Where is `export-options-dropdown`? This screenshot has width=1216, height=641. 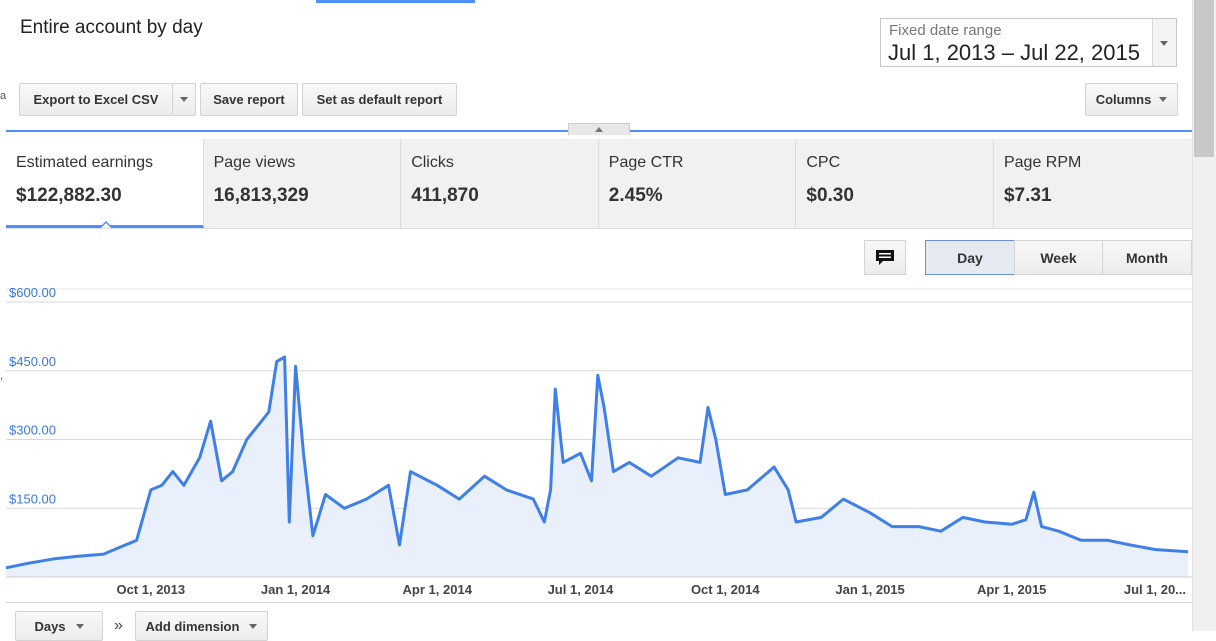
export-options-dropdown is located at coordinates (184, 99).